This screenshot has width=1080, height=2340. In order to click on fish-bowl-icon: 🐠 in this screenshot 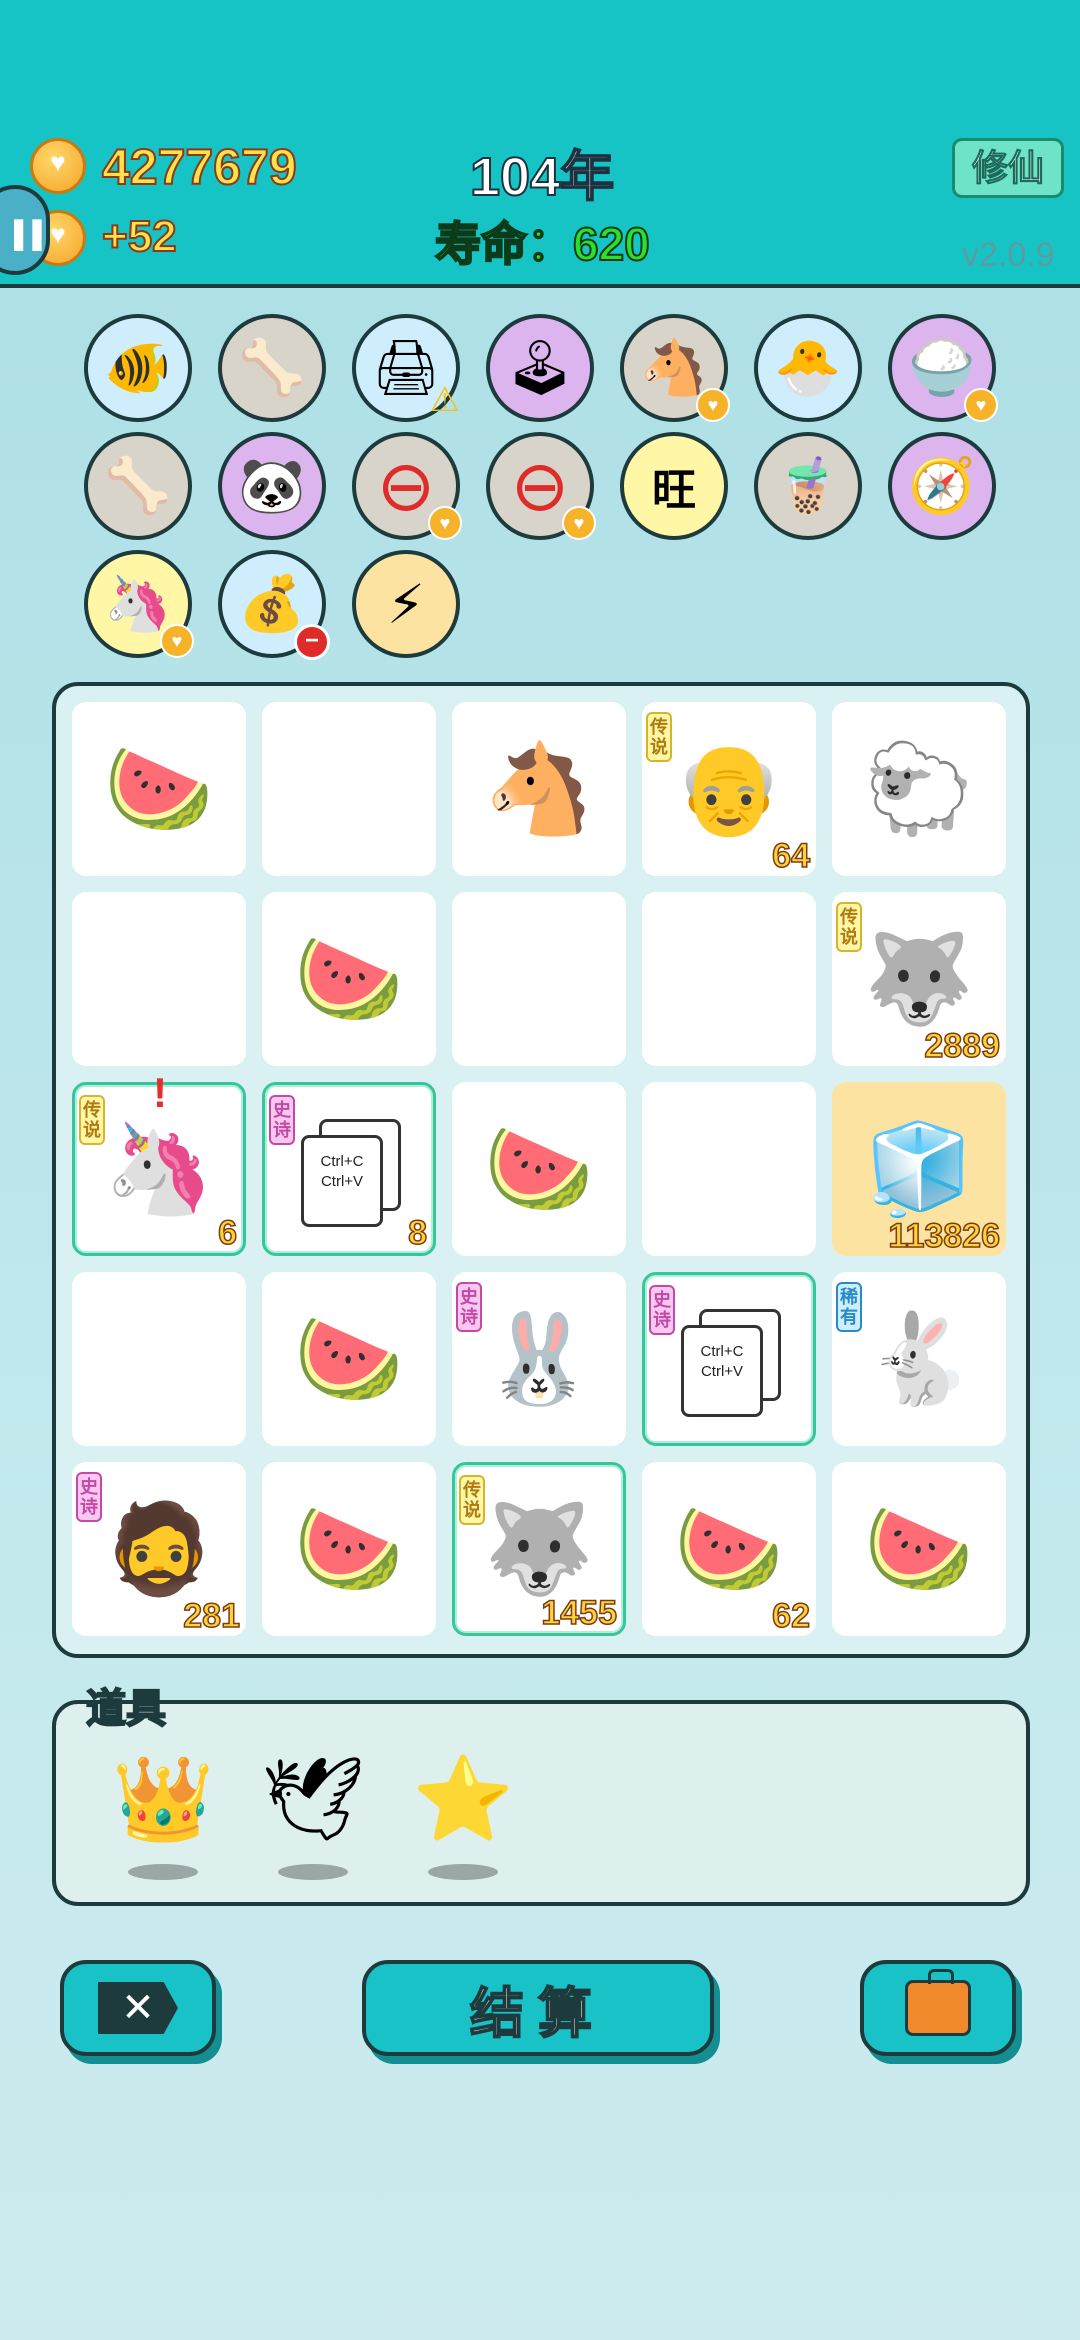, I will do `click(138, 368)`.